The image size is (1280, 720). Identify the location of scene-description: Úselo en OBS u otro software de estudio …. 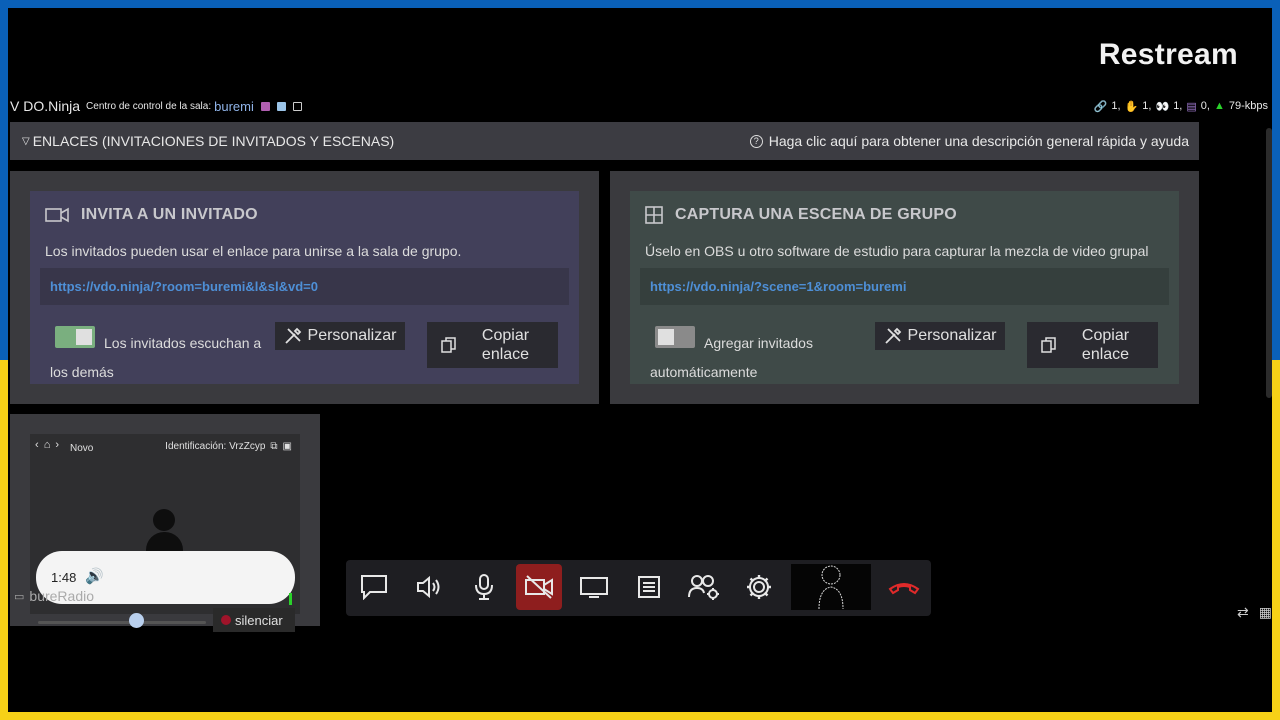
(897, 251).